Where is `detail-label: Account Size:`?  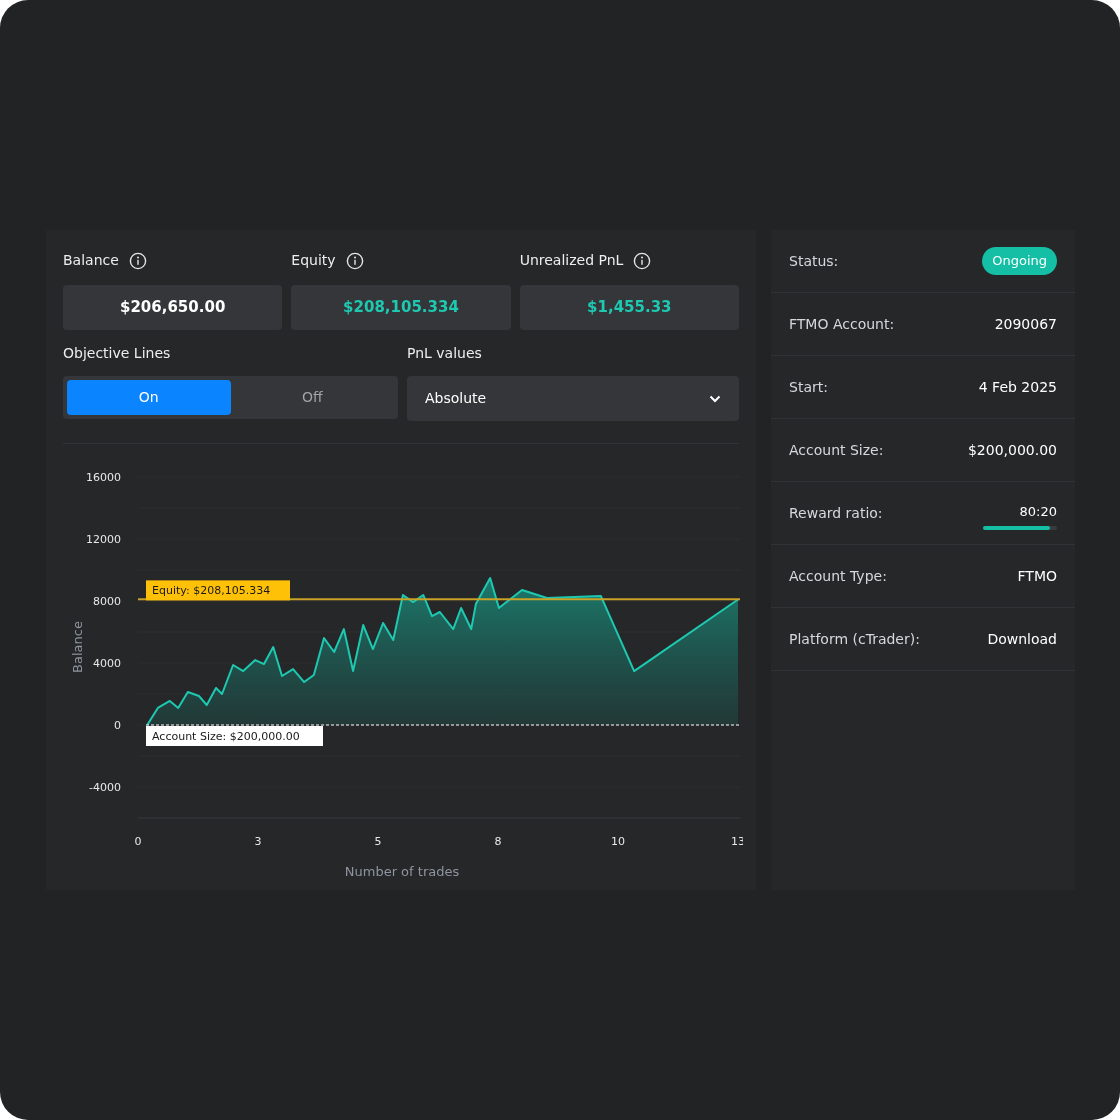 detail-label: Account Size: is located at coordinates (836, 450).